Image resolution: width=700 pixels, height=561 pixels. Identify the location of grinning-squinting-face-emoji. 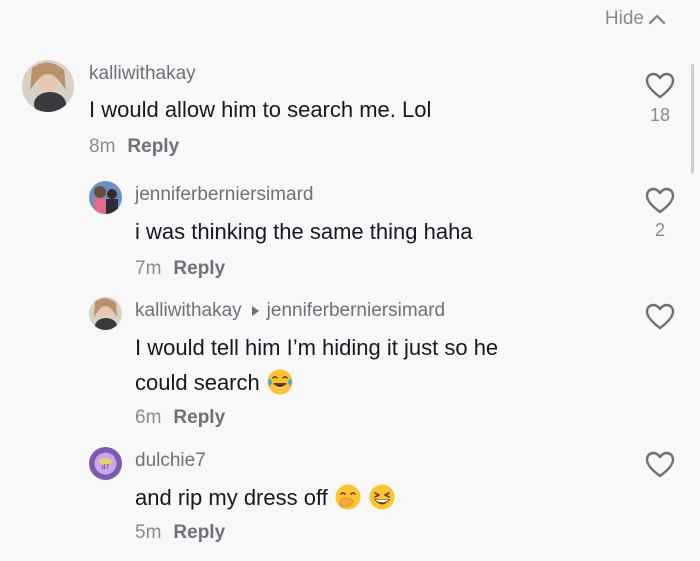
(382, 497).